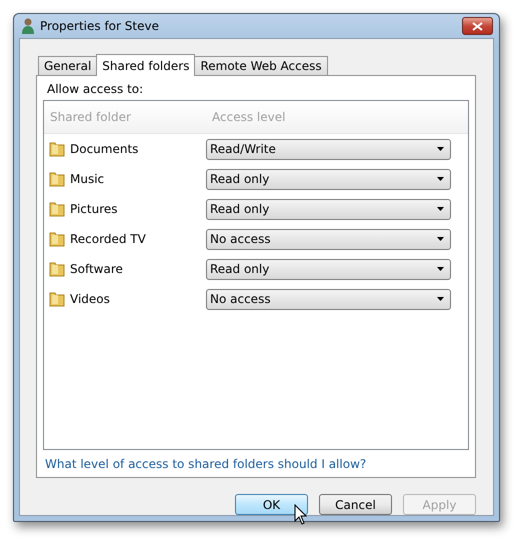  Describe the element at coordinates (100, 26) in the screenshot. I see `window-title: Properties for Steve` at that location.